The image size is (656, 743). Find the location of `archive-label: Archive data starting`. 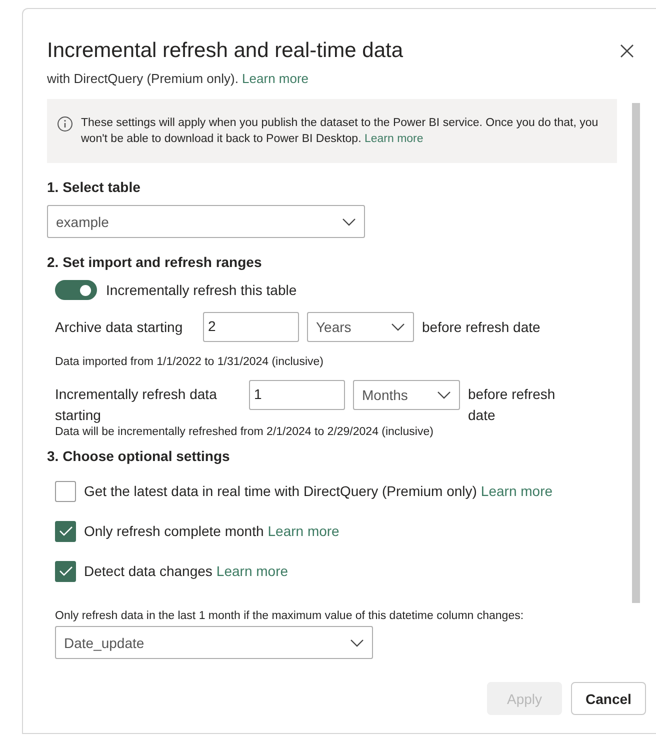

archive-label: Archive data starting is located at coordinates (119, 327).